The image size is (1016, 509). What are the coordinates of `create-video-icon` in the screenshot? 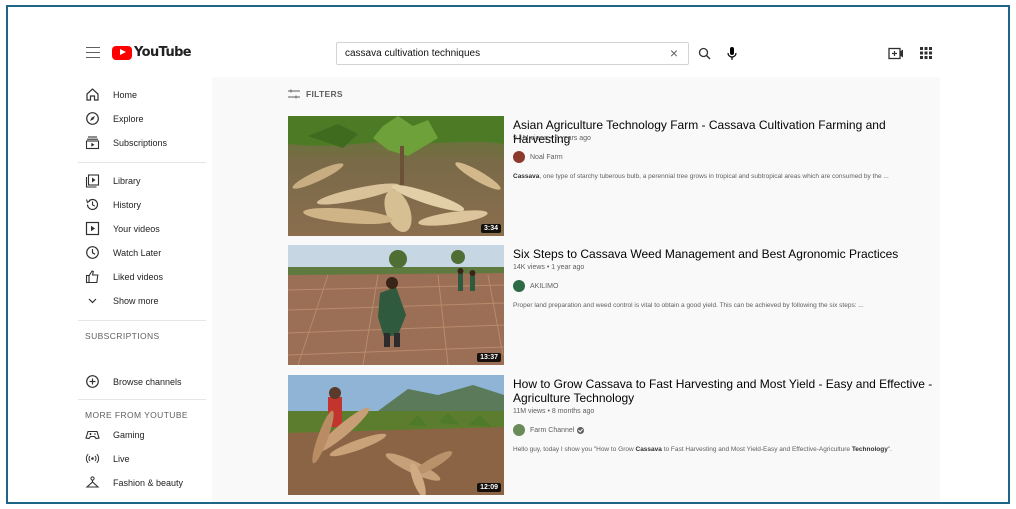 It's located at (896, 53).